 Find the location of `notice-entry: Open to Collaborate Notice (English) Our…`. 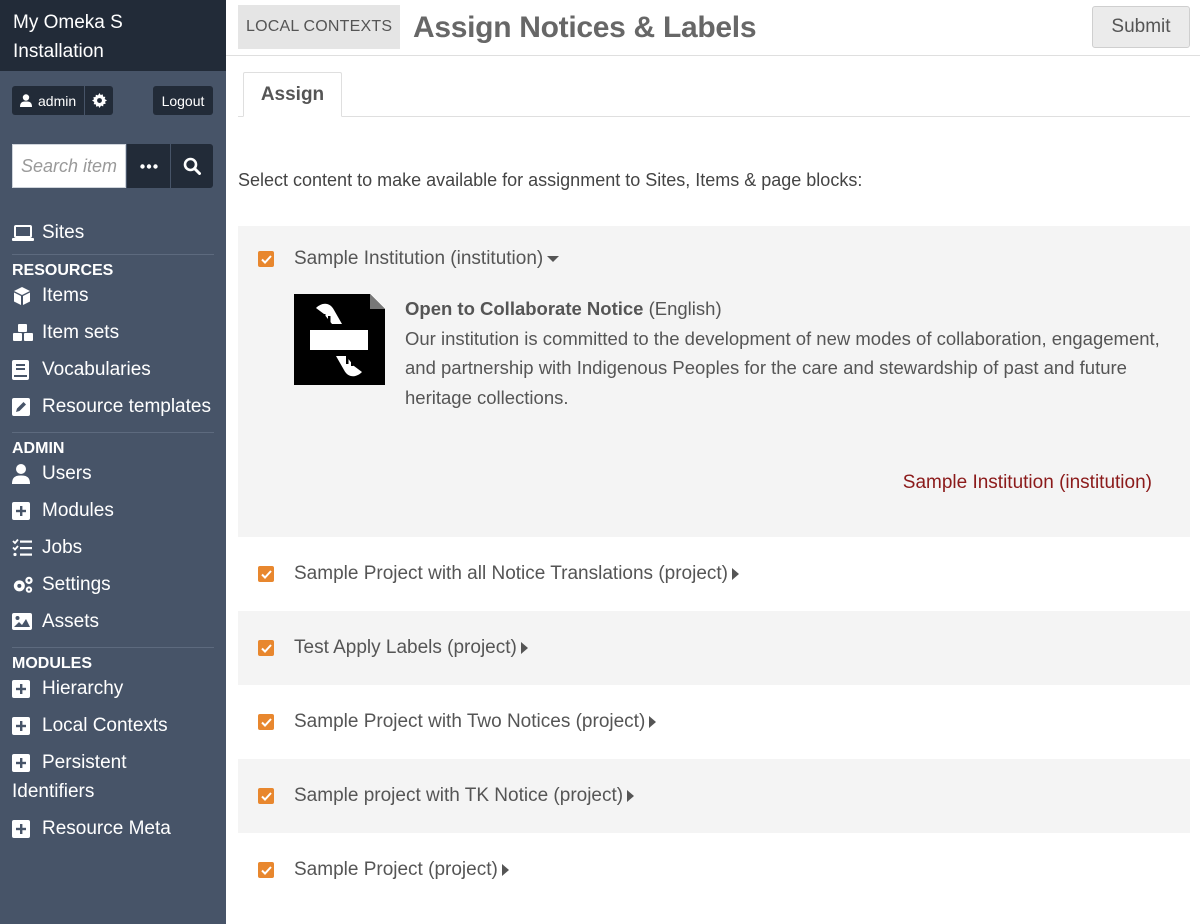

notice-entry: Open to Collaborate Notice (English) Our… is located at coordinates (739, 353).